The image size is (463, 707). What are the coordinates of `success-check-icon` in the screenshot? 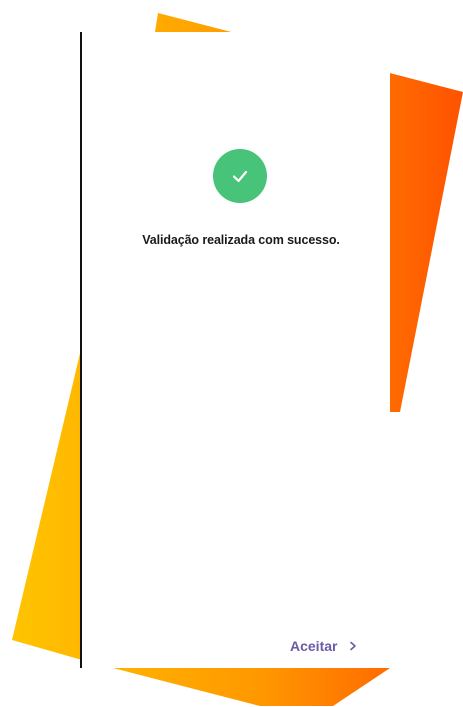 It's located at (240, 176).